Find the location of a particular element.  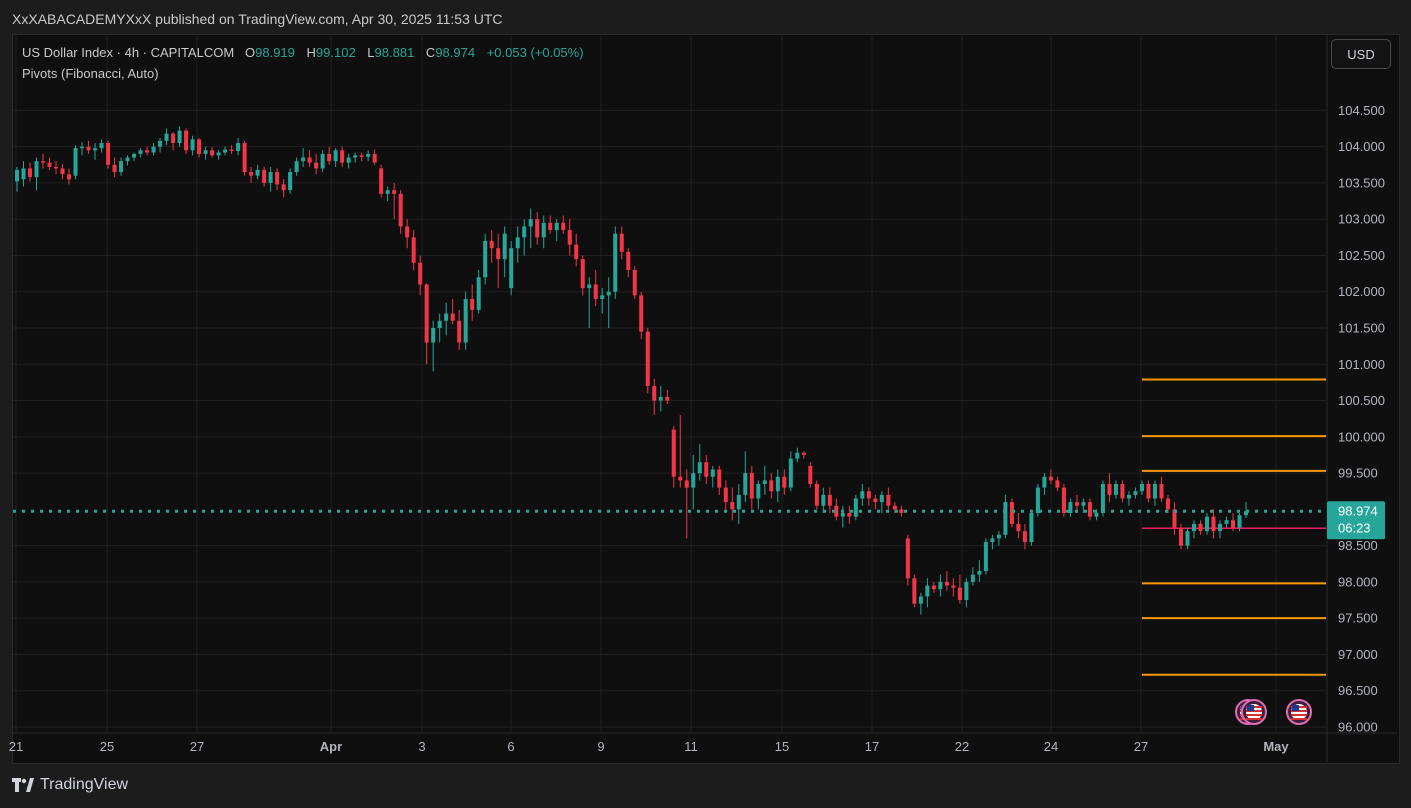

y-tick-label: 101.500 is located at coordinates (1361, 328).